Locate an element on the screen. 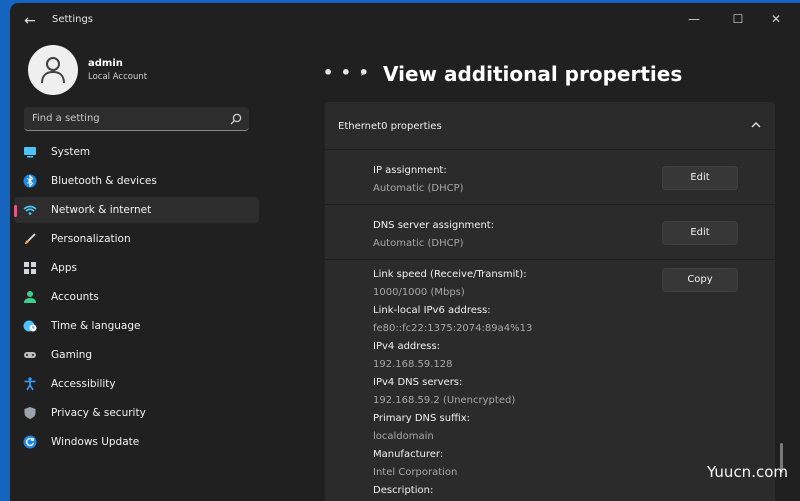  globe-clock-icon is located at coordinates (30, 326).